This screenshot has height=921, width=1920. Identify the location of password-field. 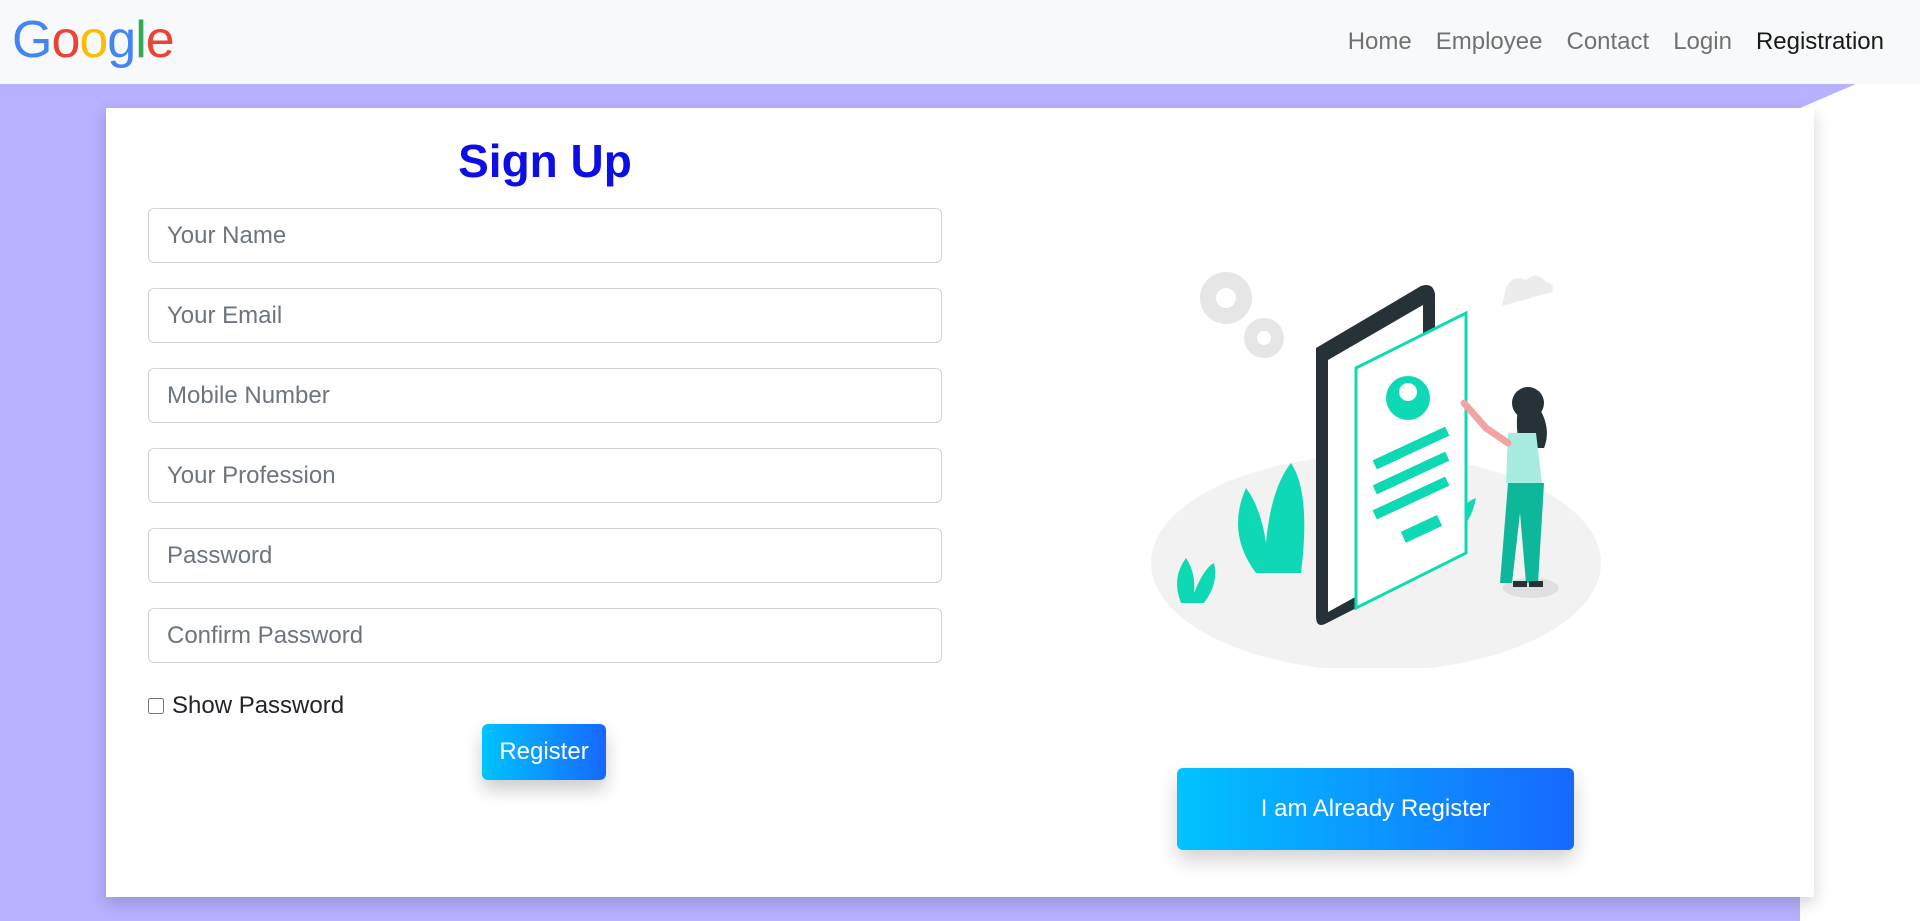
(545, 555).